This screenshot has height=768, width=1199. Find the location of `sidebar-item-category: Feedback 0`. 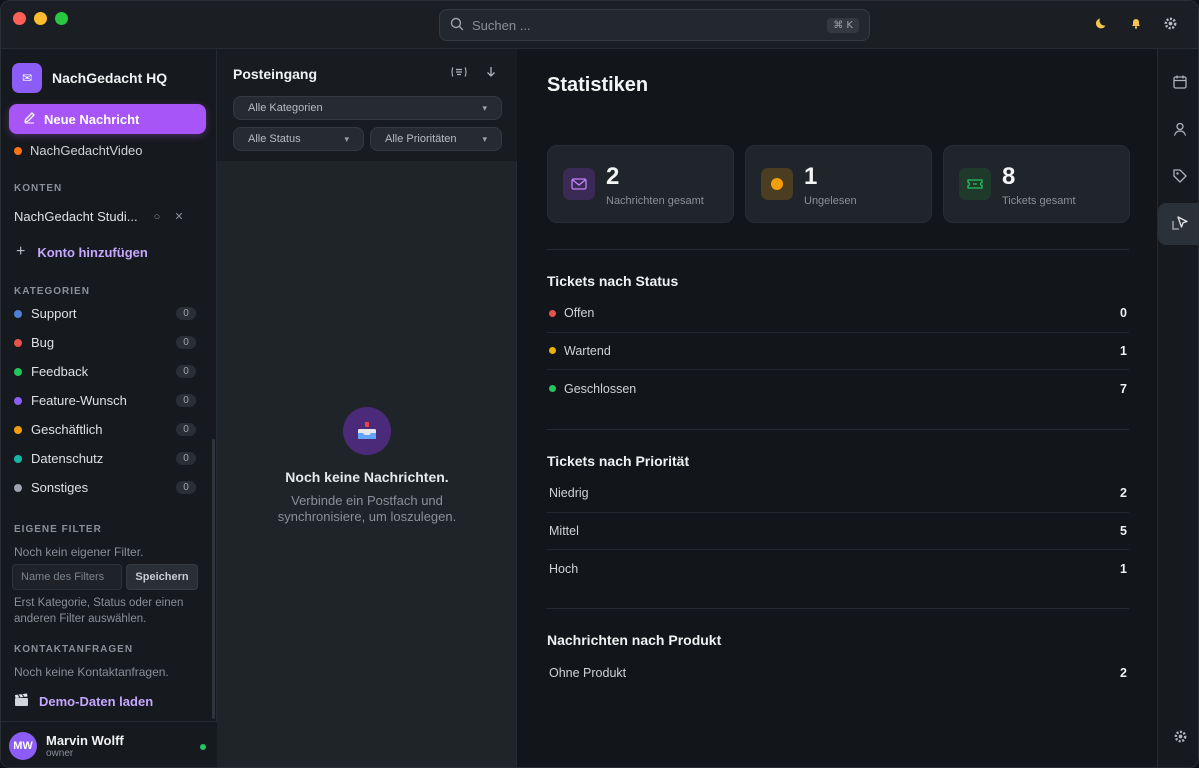

sidebar-item-category: Feedback 0 is located at coordinates (105, 371).